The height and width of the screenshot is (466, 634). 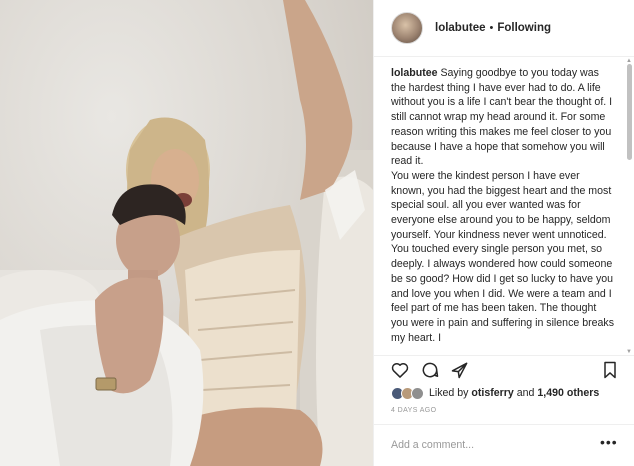 What do you see at coordinates (514, 393) in the screenshot?
I see `likes-text: Liked by otisferry and 1,490 others` at bounding box center [514, 393].